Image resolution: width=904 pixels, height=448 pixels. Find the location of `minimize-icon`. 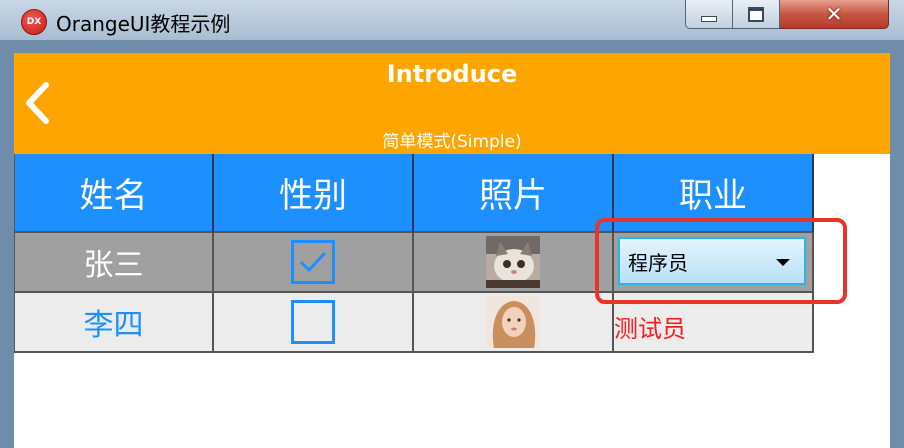

minimize-icon is located at coordinates (709, 19).